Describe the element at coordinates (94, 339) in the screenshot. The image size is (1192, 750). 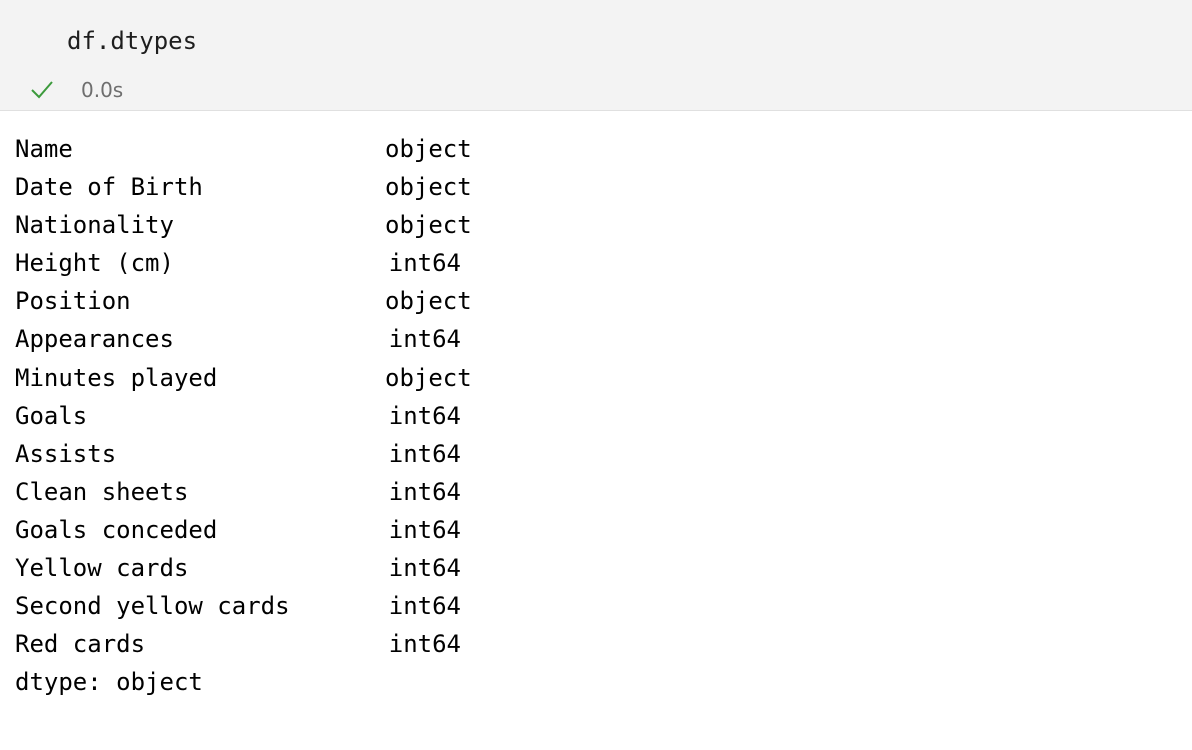
I see `column-name: Appearances` at that location.